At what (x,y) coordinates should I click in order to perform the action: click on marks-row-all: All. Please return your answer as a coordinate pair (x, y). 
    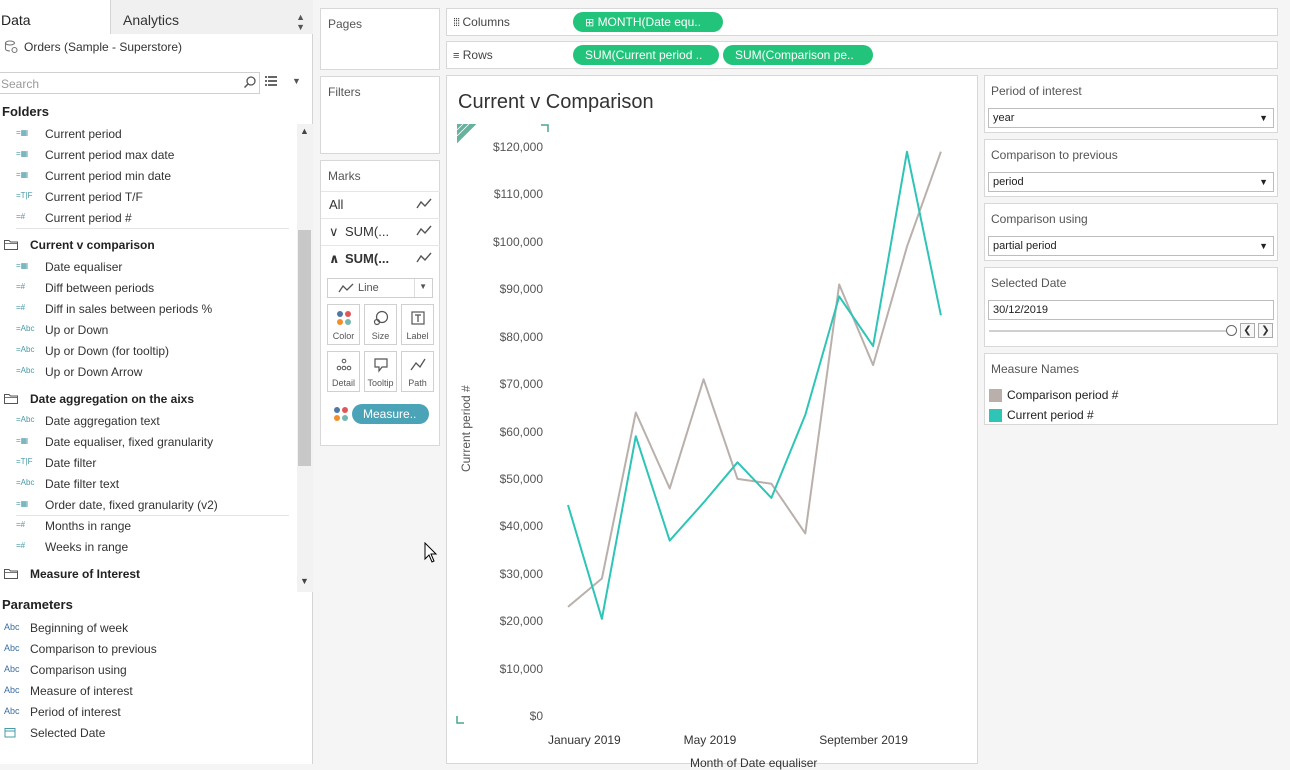
    Looking at the image, I should click on (380, 204).